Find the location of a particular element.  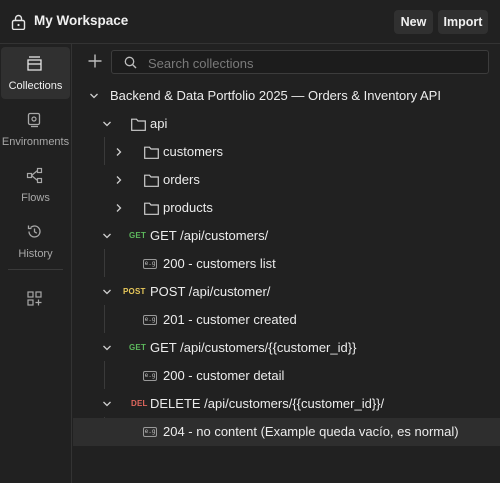

folder-label: products is located at coordinates (188, 207).